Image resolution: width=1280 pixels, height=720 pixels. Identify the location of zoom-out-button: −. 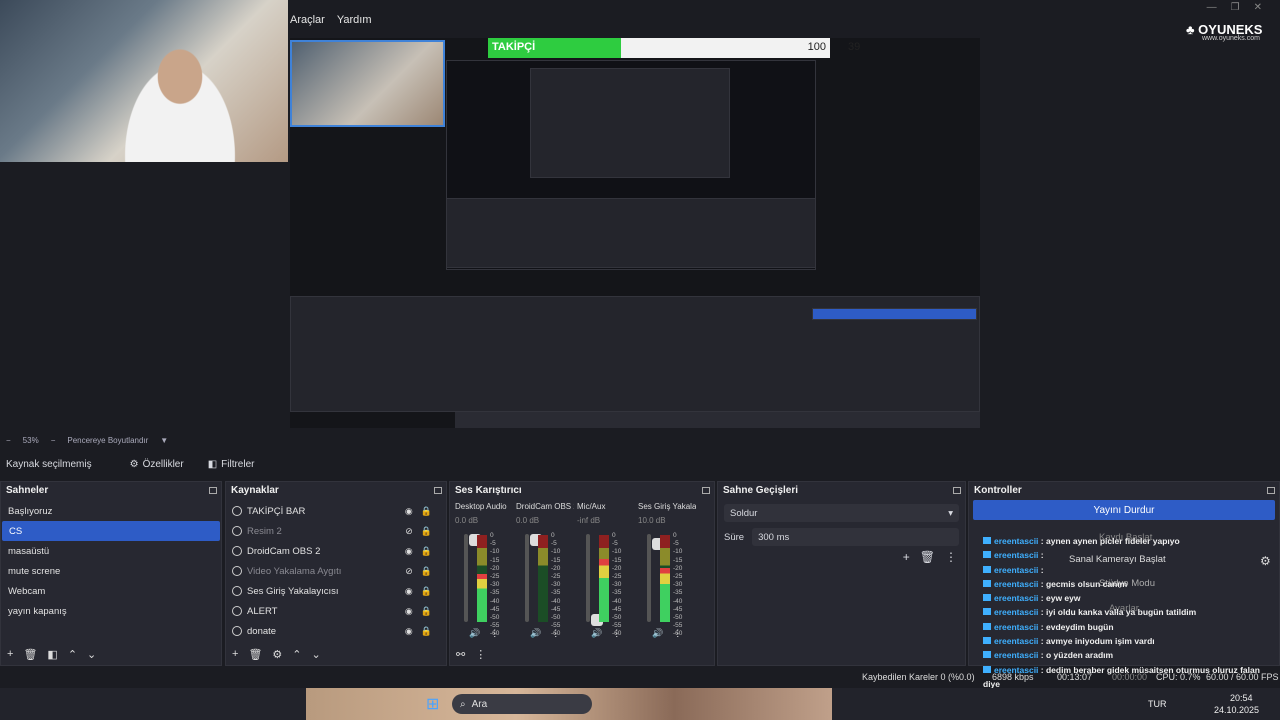
(8, 440).